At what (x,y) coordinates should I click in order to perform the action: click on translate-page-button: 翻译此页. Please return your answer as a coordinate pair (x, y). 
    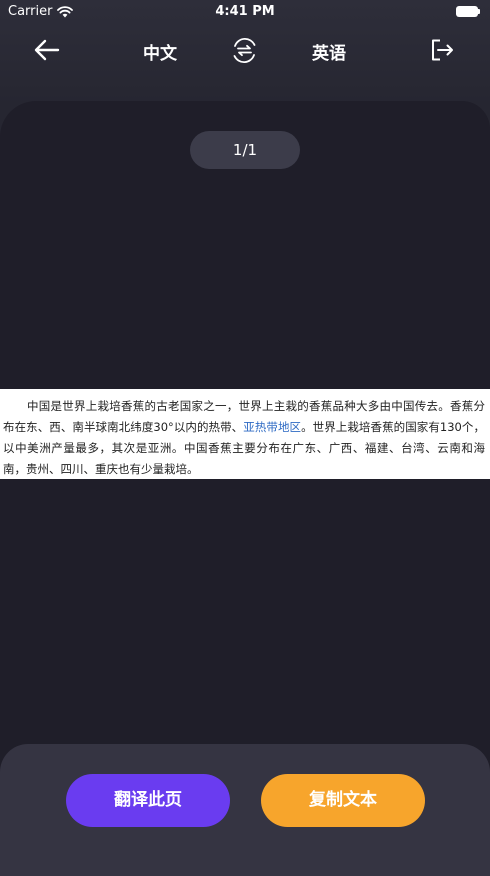
    Looking at the image, I should click on (148, 800).